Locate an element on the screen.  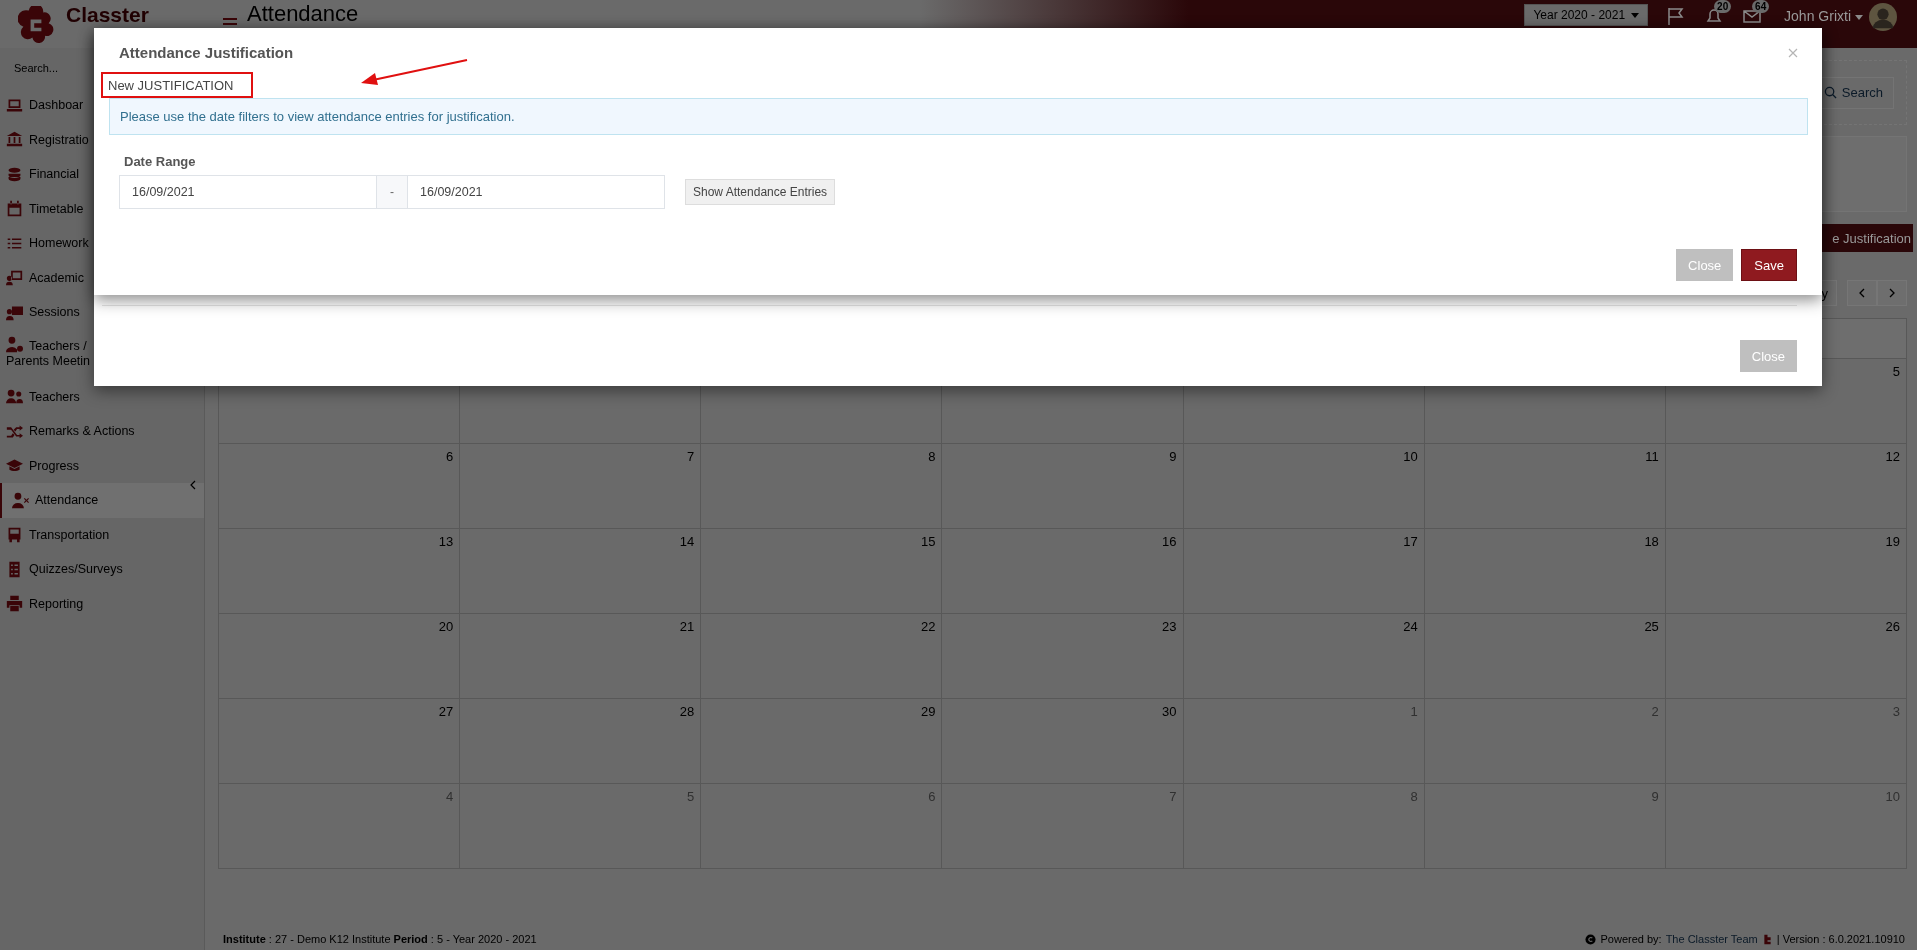
day-number: 17 is located at coordinates (1410, 541).